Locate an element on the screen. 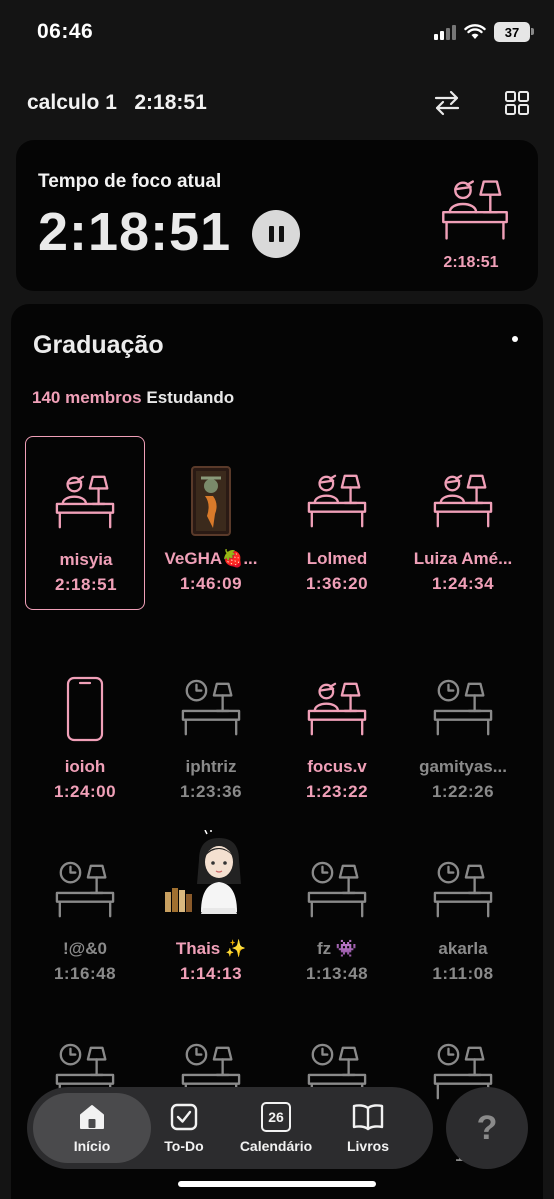  tab-todo: To-Do is located at coordinates (184, 1128).